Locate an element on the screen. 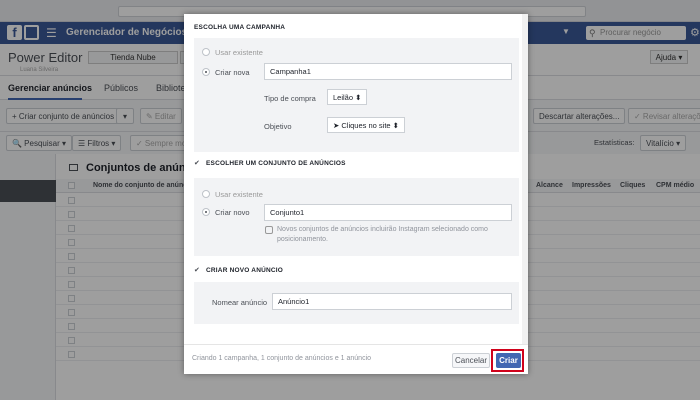 The width and height of the screenshot is (700, 400). campaign-section-title: ESCOLHA UMA CAMPANHA is located at coordinates (240, 27).